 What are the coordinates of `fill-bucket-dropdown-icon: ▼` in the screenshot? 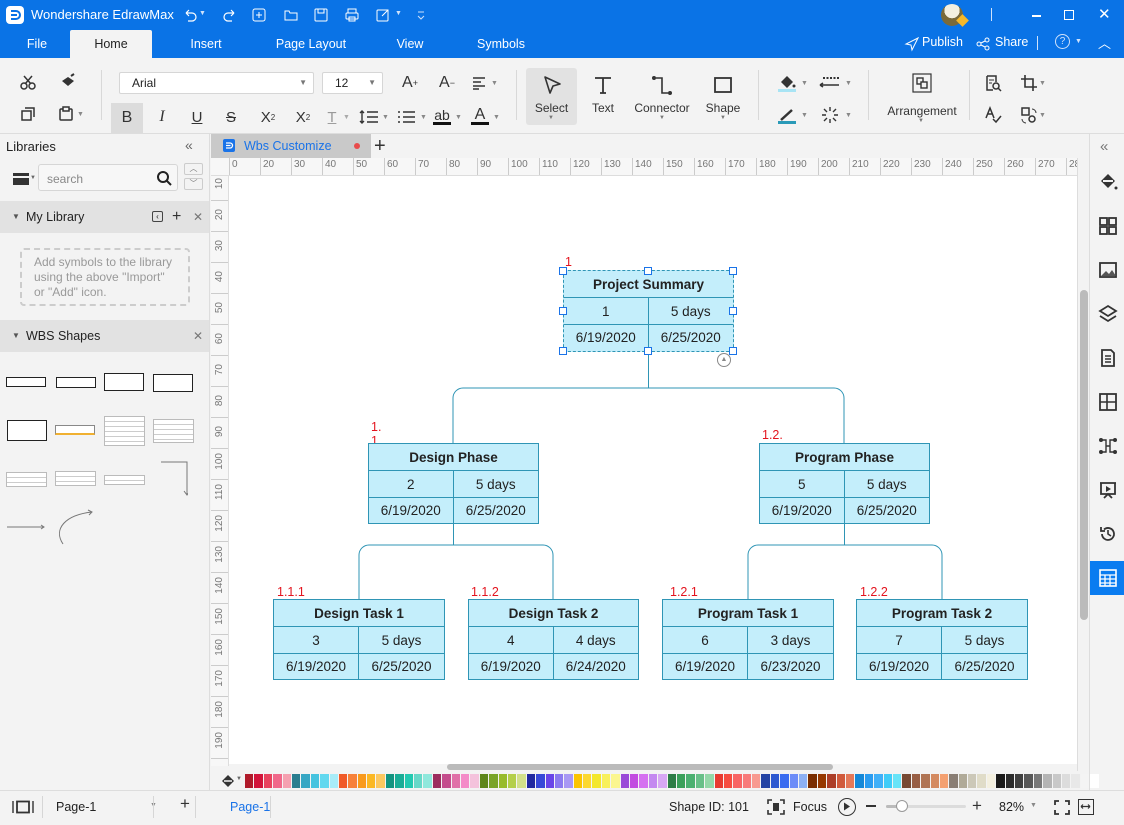 It's located at (239, 779).